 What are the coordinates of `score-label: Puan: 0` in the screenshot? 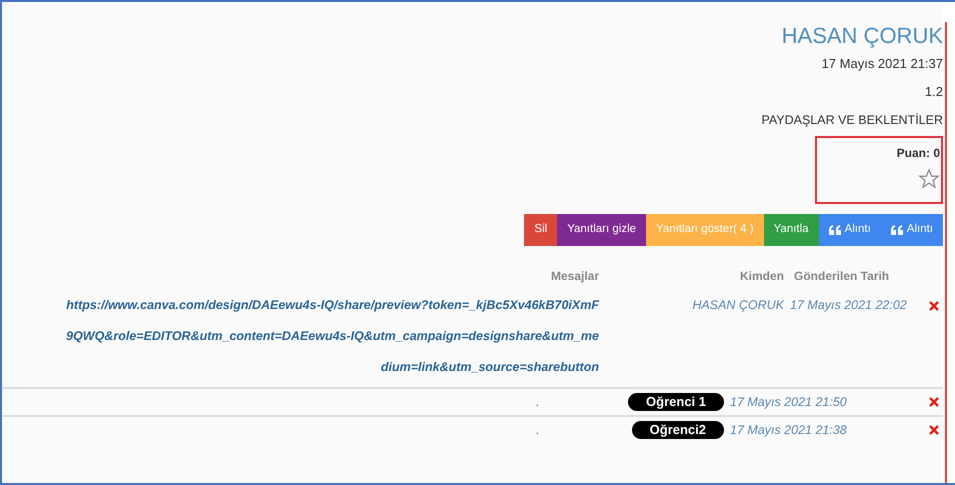 It's located at (918, 153).